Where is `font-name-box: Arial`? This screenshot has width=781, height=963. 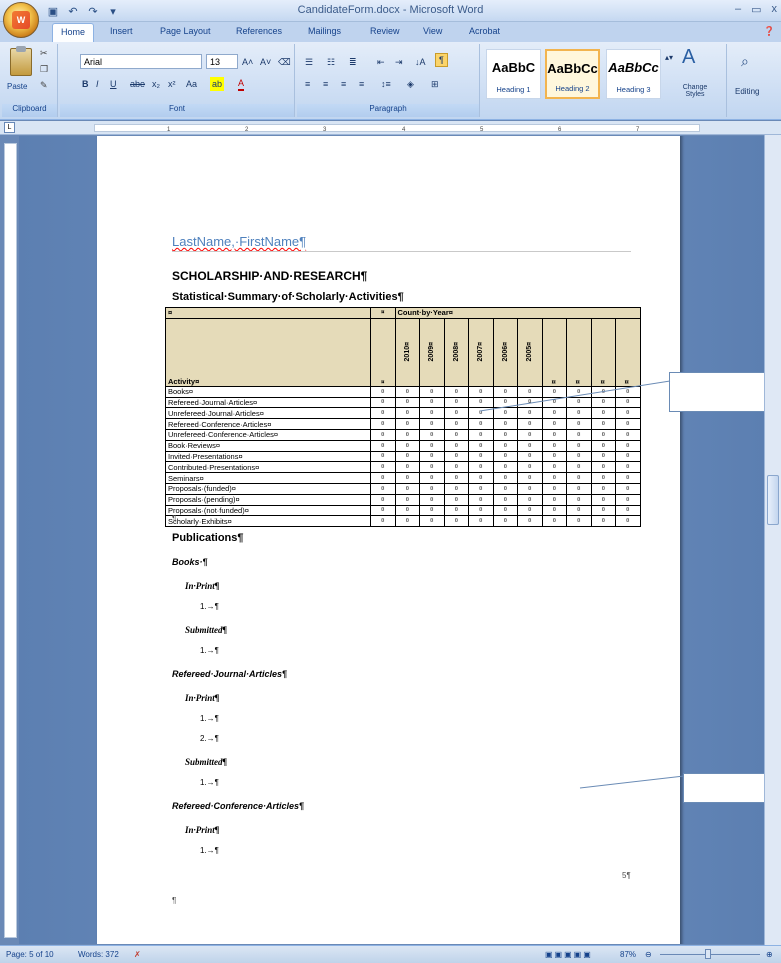
font-name-box: Arial is located at coordinates (141, 61).